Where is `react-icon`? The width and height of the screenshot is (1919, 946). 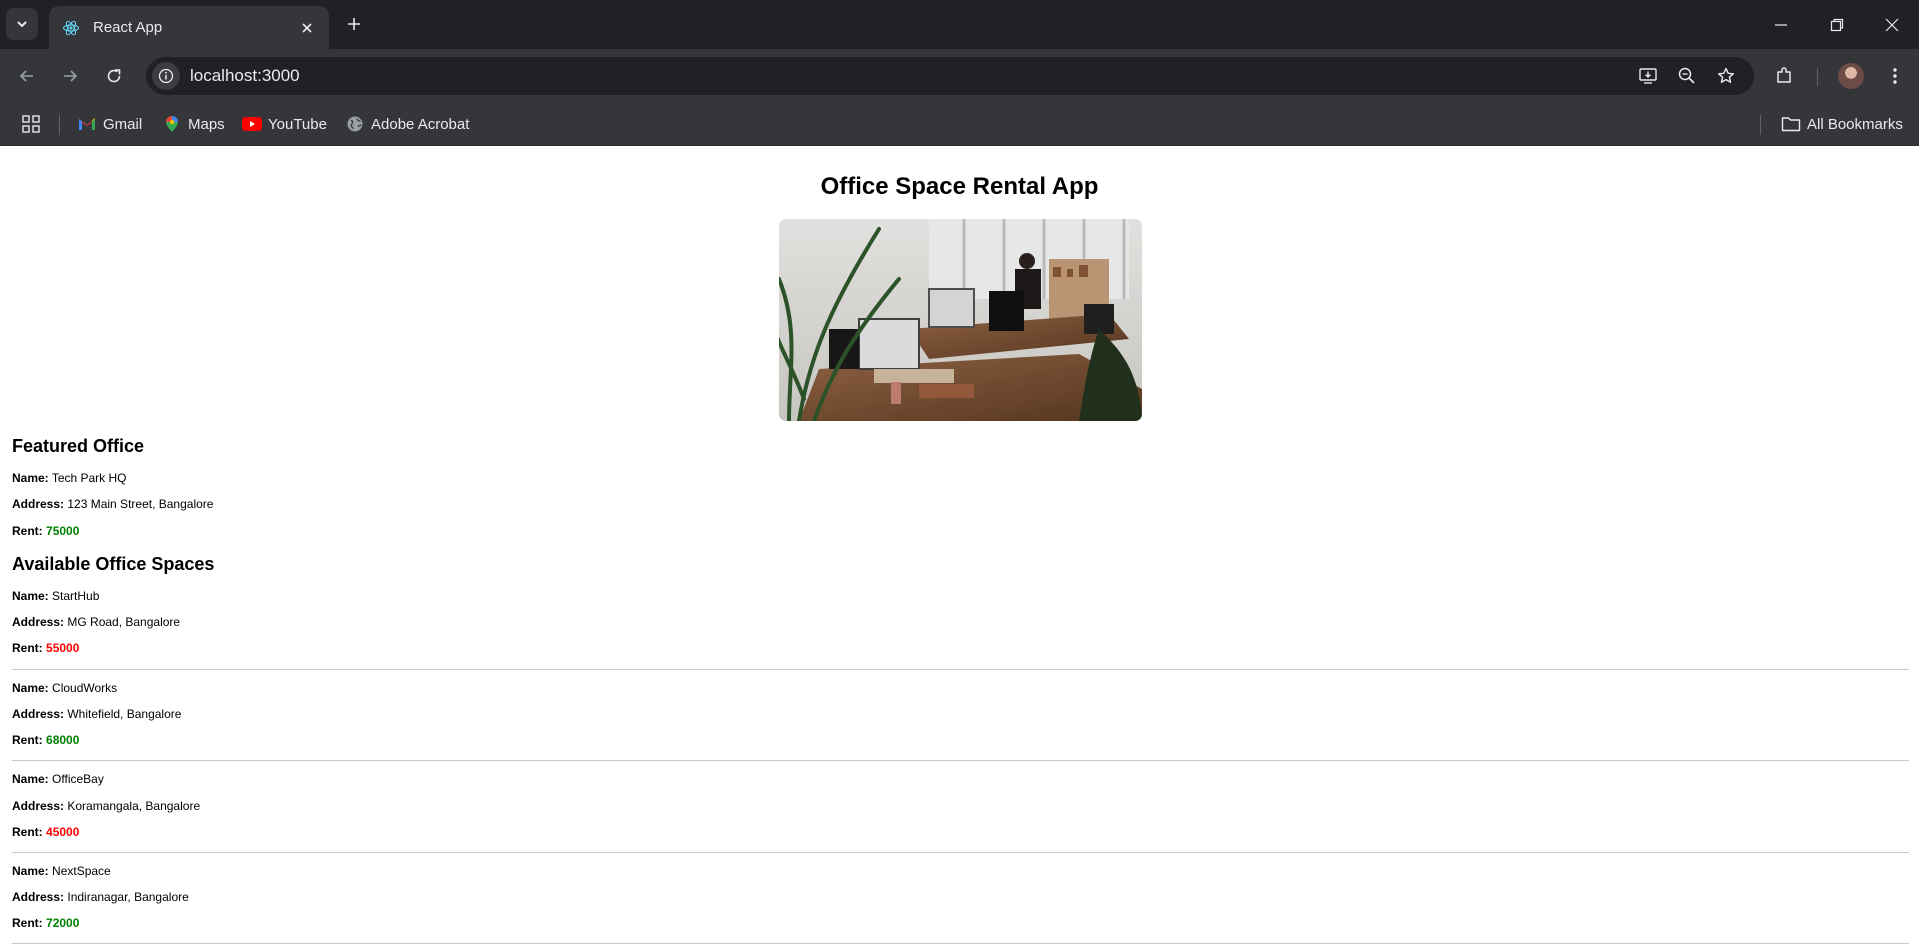 react-icon is located at coordinates (71, 28).